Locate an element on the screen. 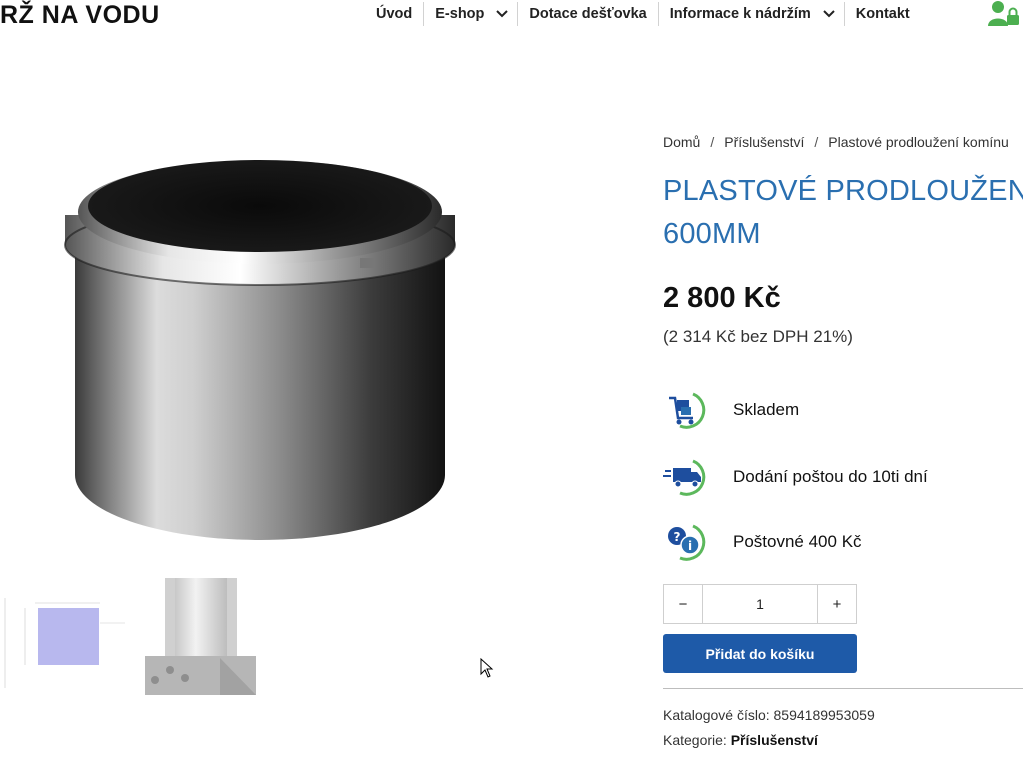 The height and width of the screenshot is (768, 1023). svg-text: i is located at coordinates (690, 546).